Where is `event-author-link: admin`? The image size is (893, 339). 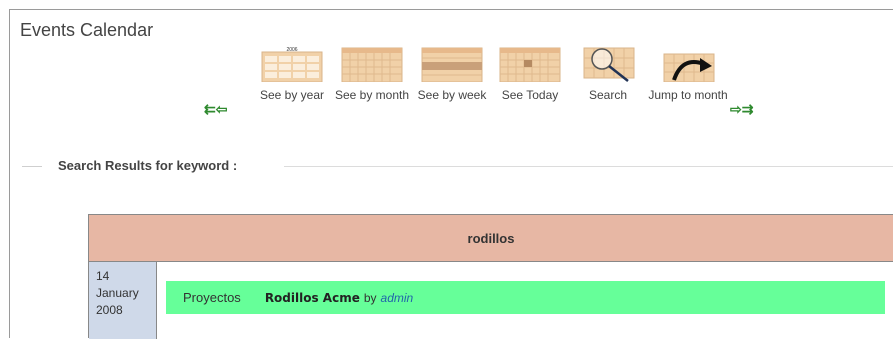 event-author-link: admin is located at coordinates (397, 298).